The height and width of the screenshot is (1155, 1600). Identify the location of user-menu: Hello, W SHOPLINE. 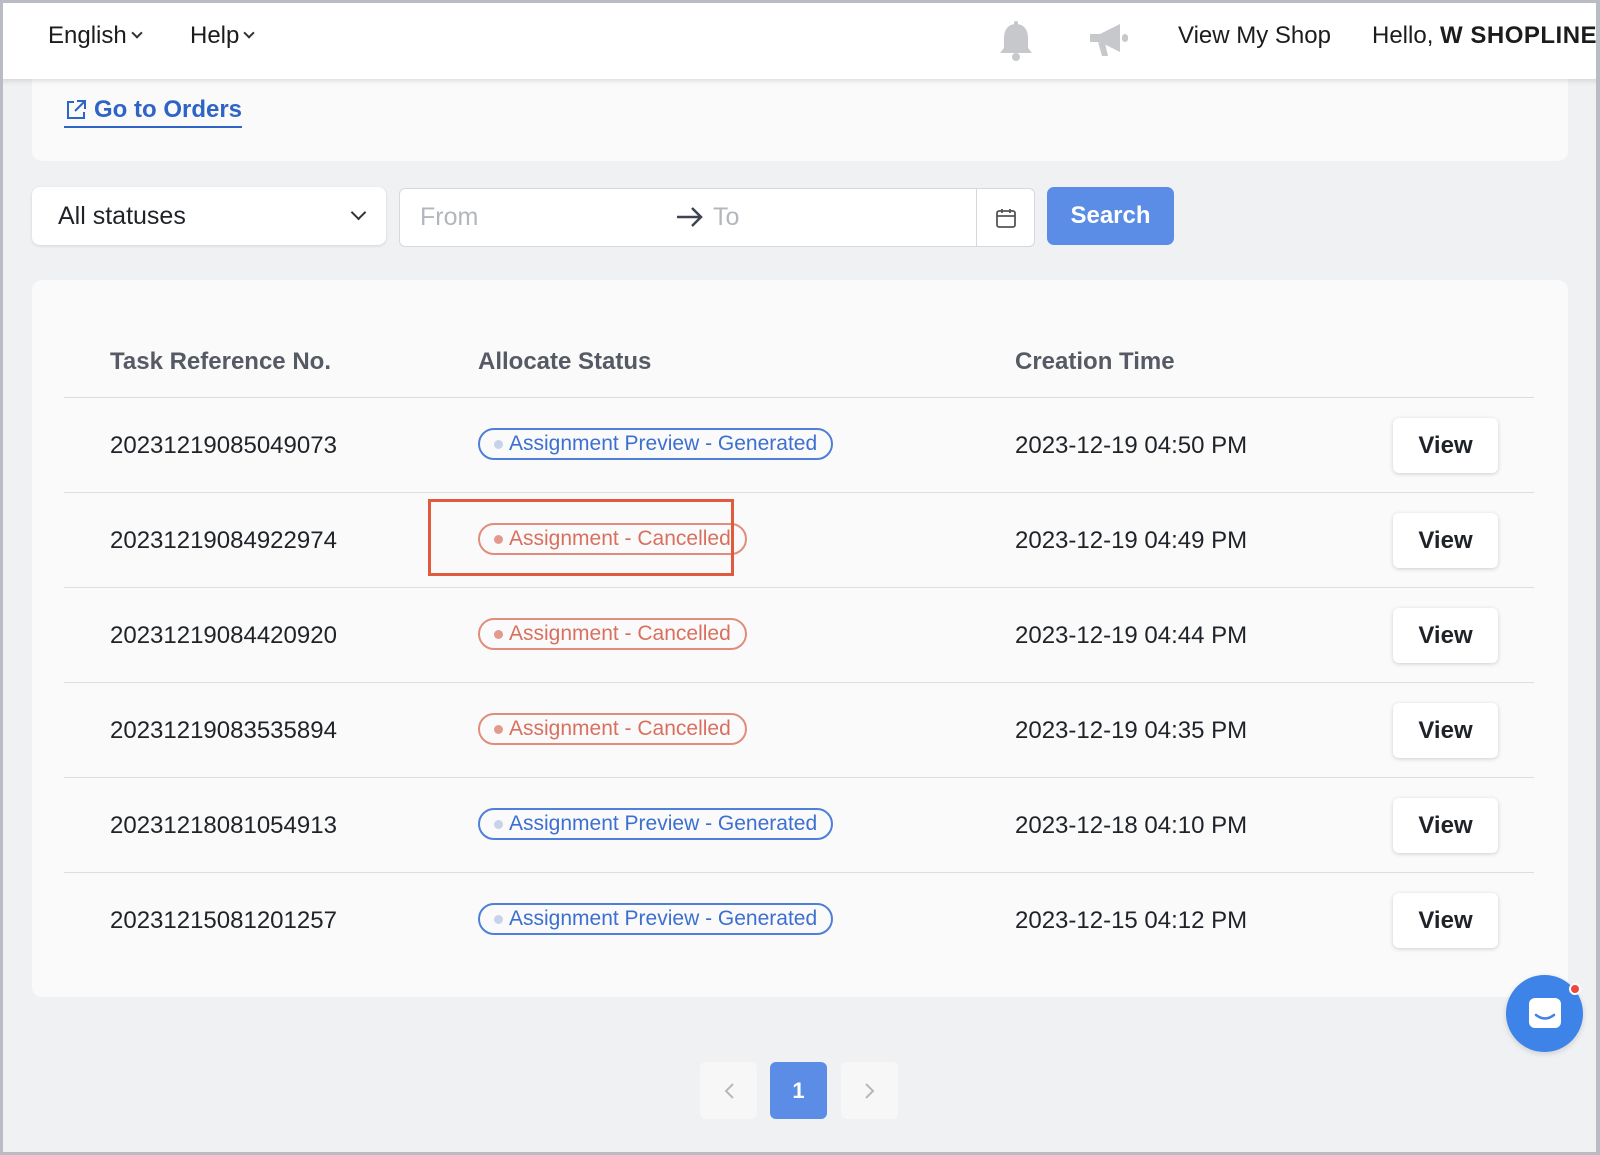
(1486, 36).